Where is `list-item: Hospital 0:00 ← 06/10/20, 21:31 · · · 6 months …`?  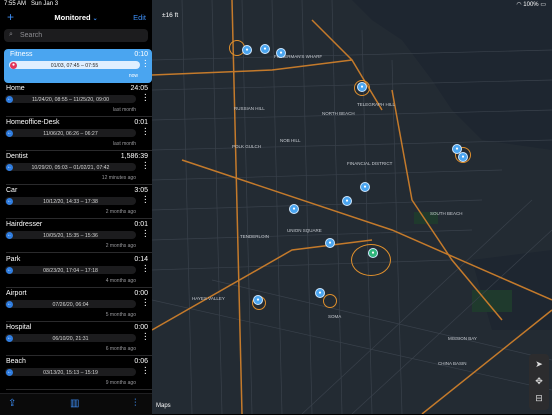
list-item: Hospital 0:00 ← 06/10/20, 21:31 · · · 6 months … is located at coordinates (76, 339).